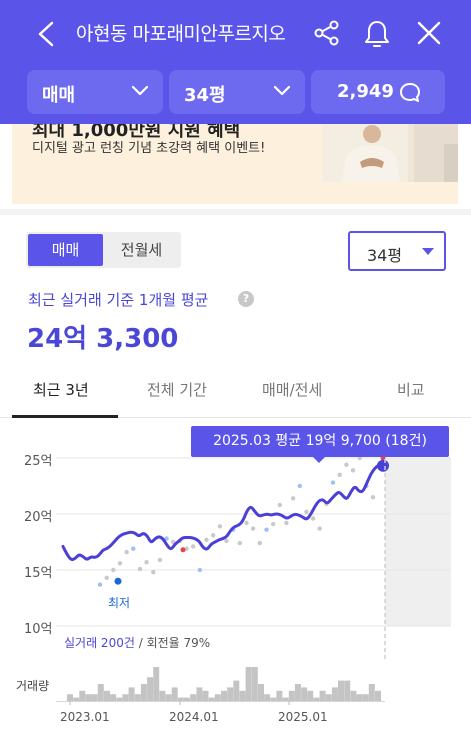 The width and height of the screenshot is (471, 741). I want to click on x-tick-2024: 2024.01, so click(194, 717).